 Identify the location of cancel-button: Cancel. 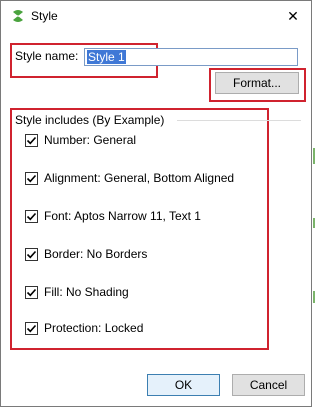
(268, 385).